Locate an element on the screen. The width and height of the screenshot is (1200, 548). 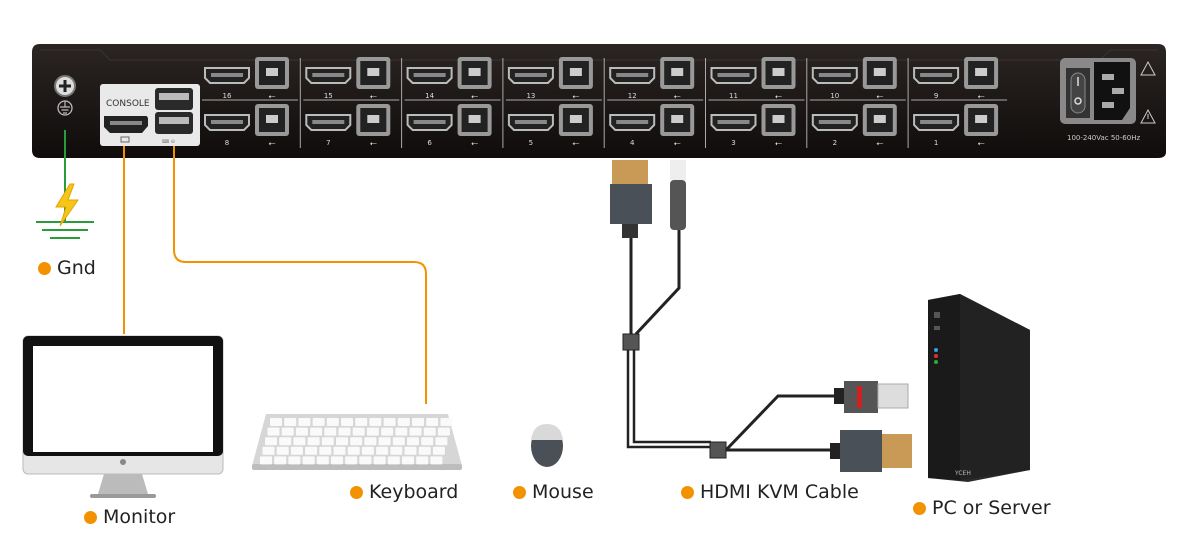
power-rating: 100-240Vac 50-60Hz is located at coordinates (1103, 138).